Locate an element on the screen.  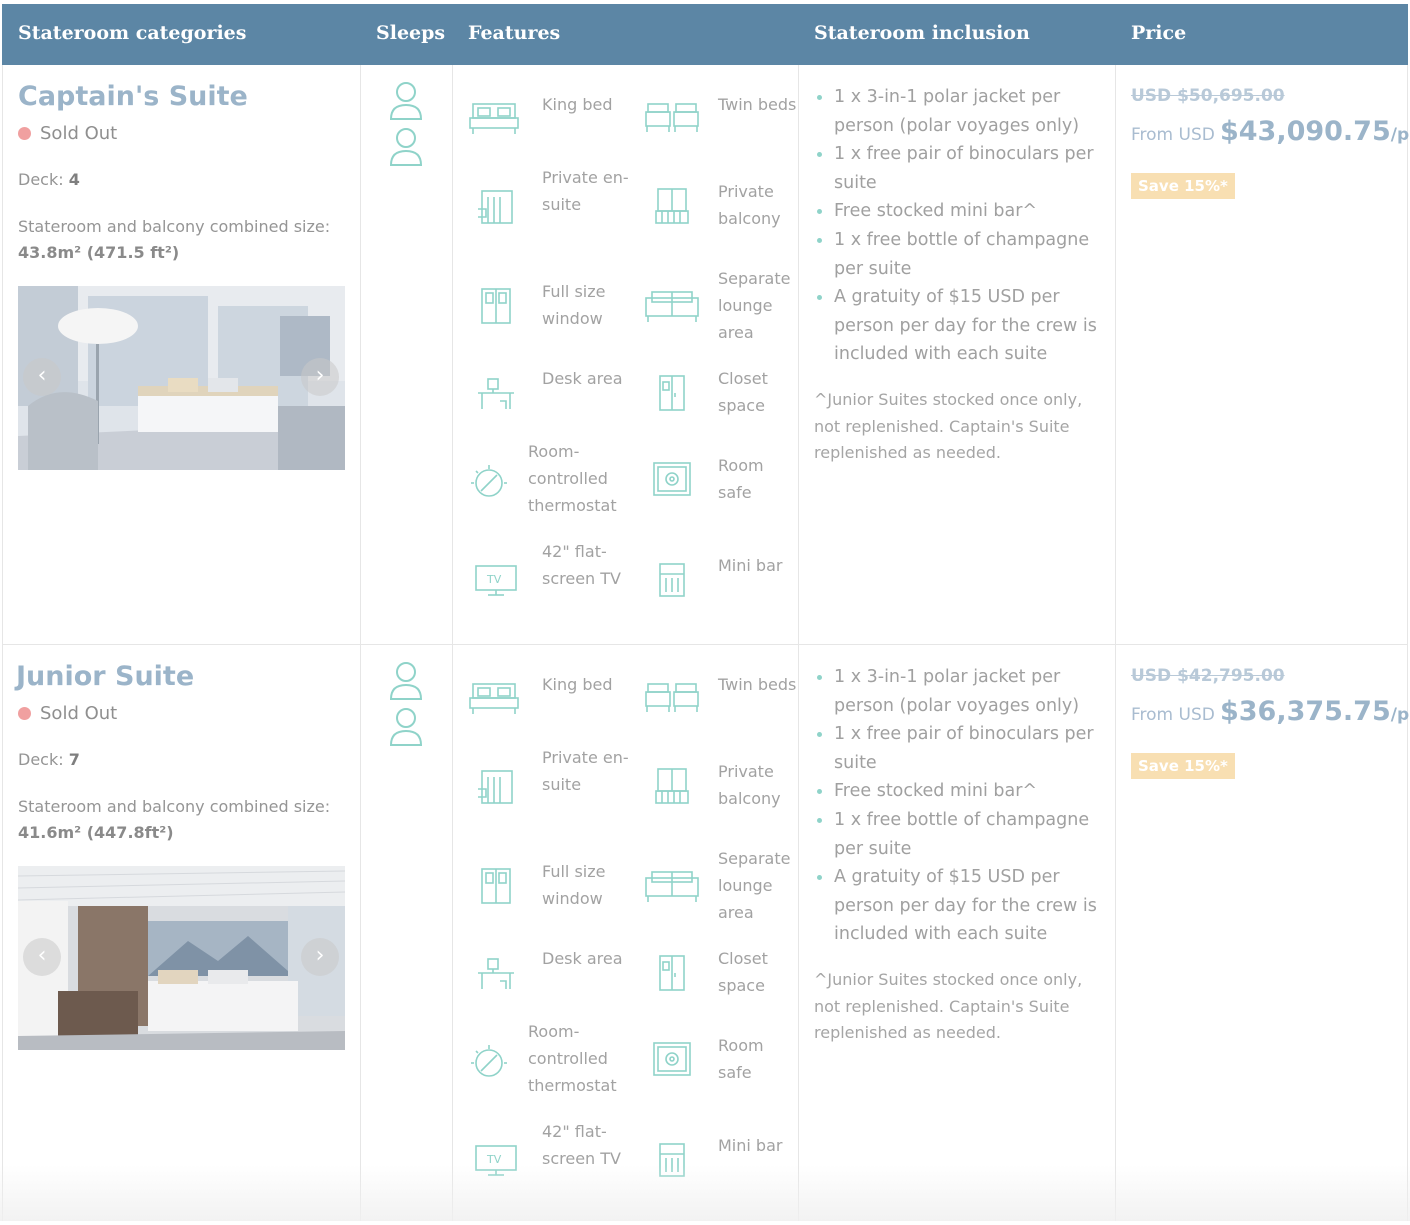
window-icon is located at coordinates (496, 886).